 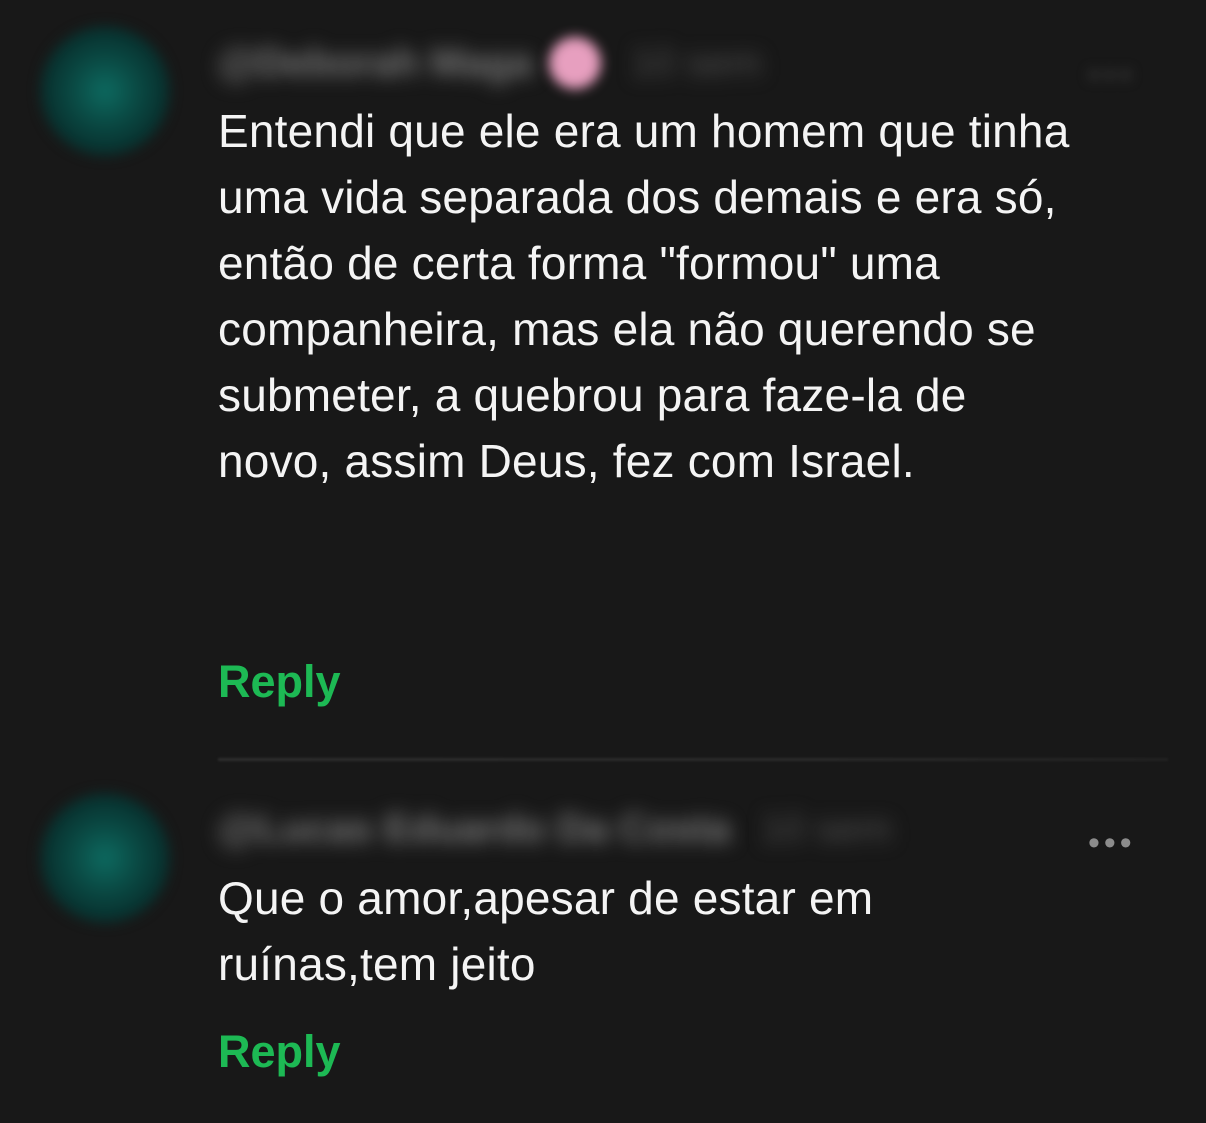 What do you see at coordinates (574, 63) in the screenshot?
I see `verified-badge-icon` at bounding box center [574, 63].